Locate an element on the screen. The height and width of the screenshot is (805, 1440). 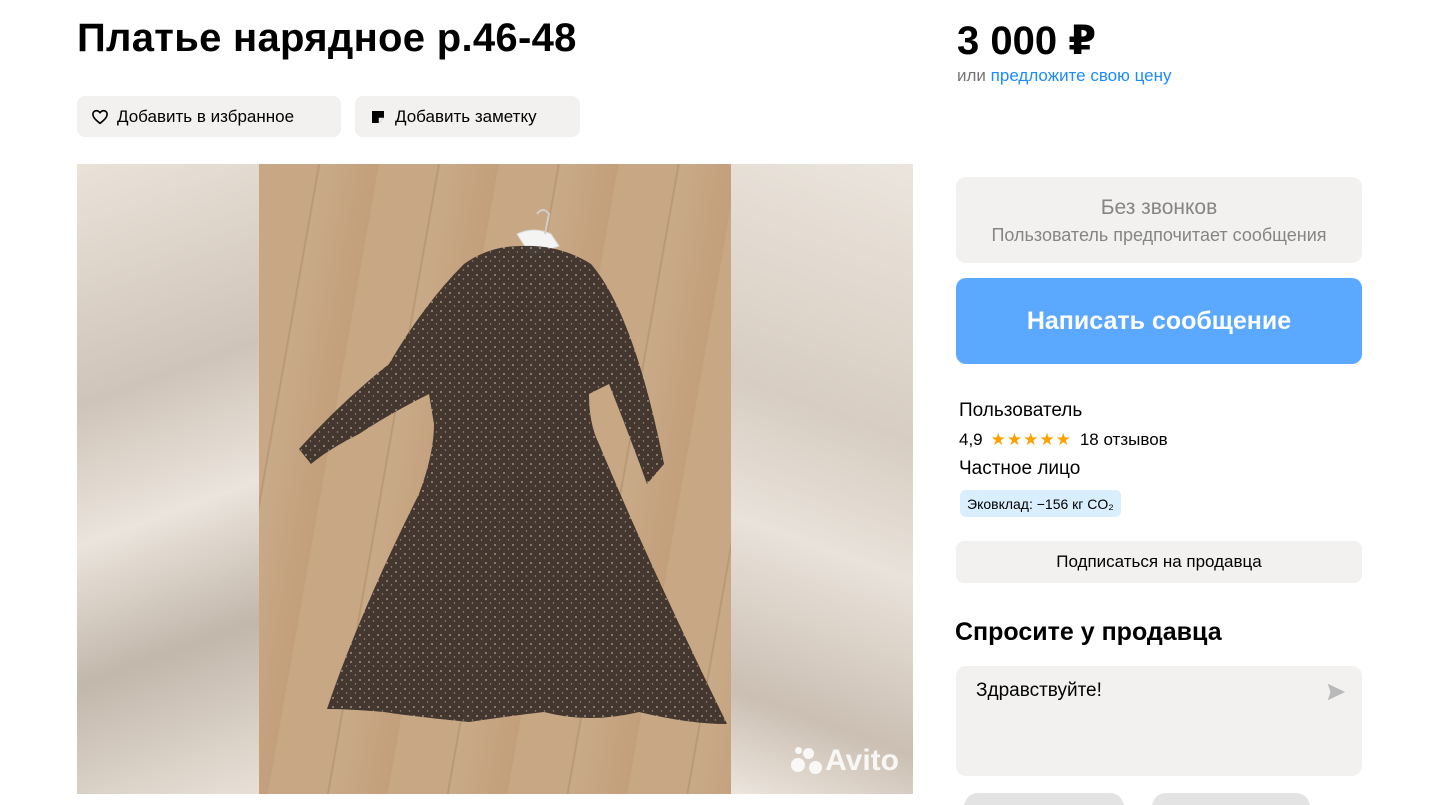
add-to-favorites-label: Добавить в избранное is located at coordinates (206, 116).